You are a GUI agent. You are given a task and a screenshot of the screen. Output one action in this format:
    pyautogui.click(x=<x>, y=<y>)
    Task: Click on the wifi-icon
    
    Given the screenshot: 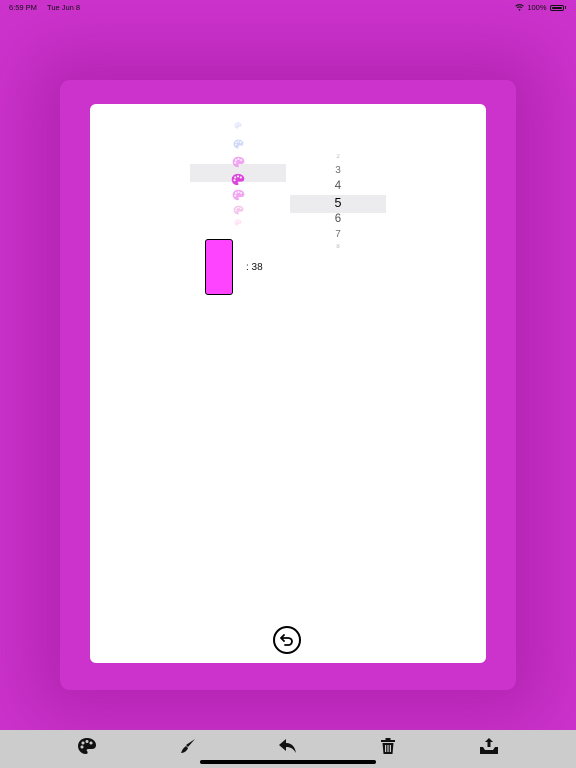 What is the action you would take?
    pyautogui.click(x=520, y=7)
    